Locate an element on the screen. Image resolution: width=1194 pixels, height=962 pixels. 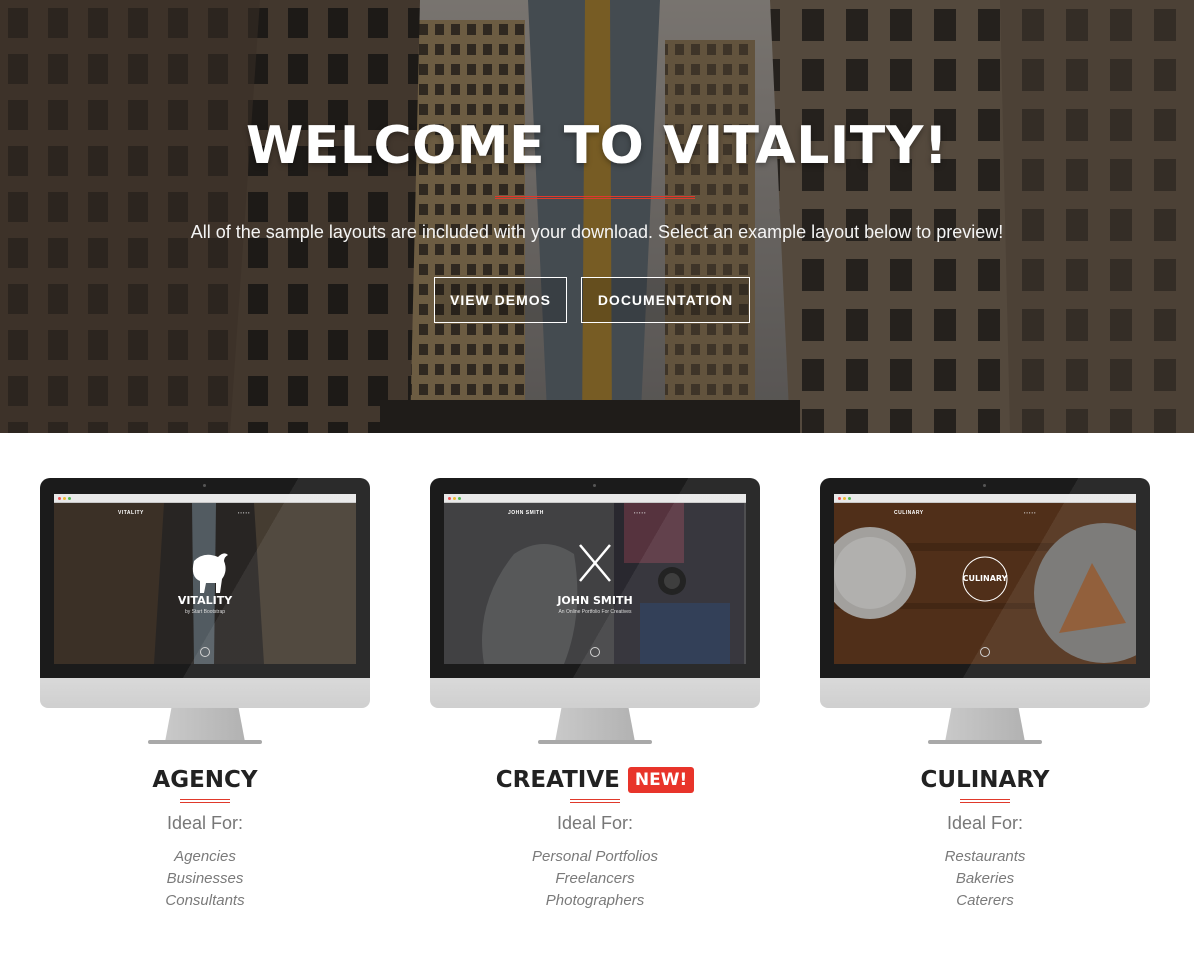
list-item: Consultants is located at coordinates (205, 900).